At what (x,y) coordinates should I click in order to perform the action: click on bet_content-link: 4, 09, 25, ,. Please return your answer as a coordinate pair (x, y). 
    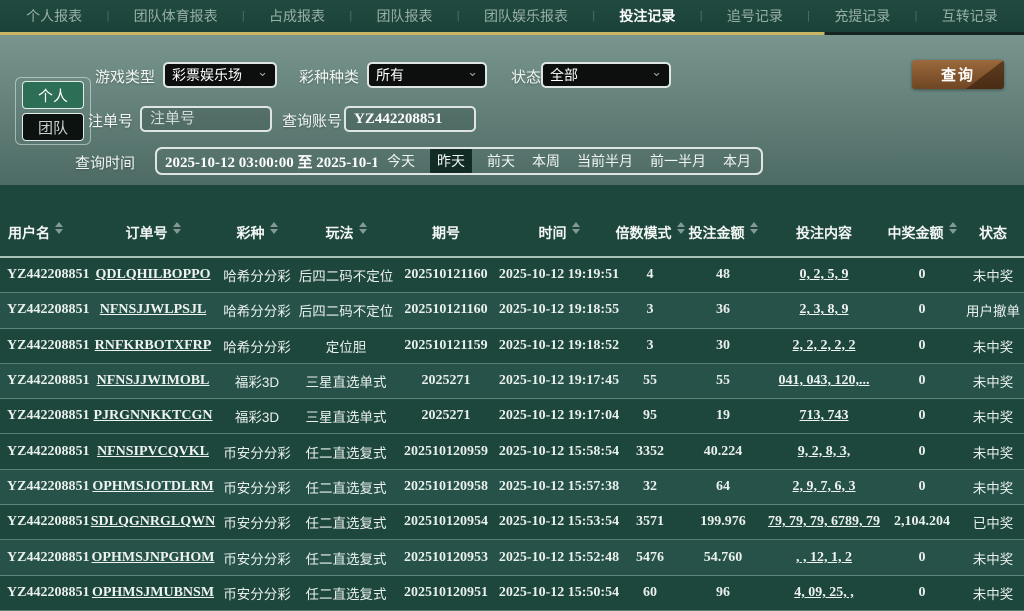
    Looking at the image, I should click on (824, 593).